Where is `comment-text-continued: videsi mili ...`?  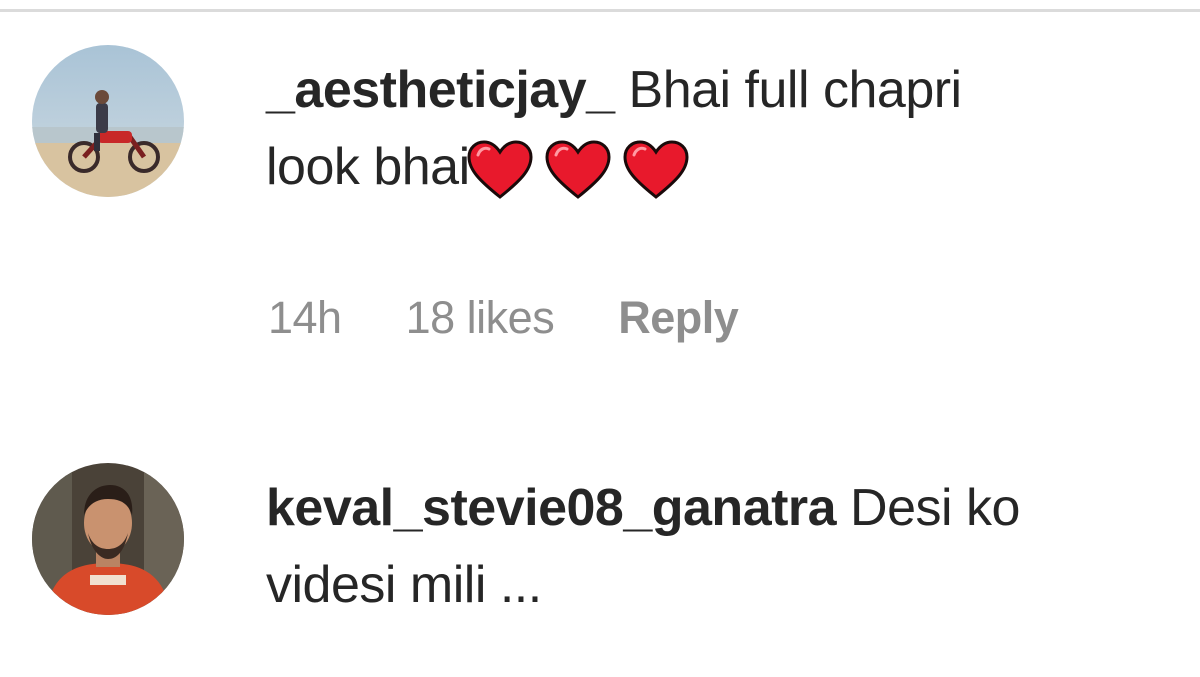 comment-text-continued: videsi mili ... is located at coordinates (404, 585).